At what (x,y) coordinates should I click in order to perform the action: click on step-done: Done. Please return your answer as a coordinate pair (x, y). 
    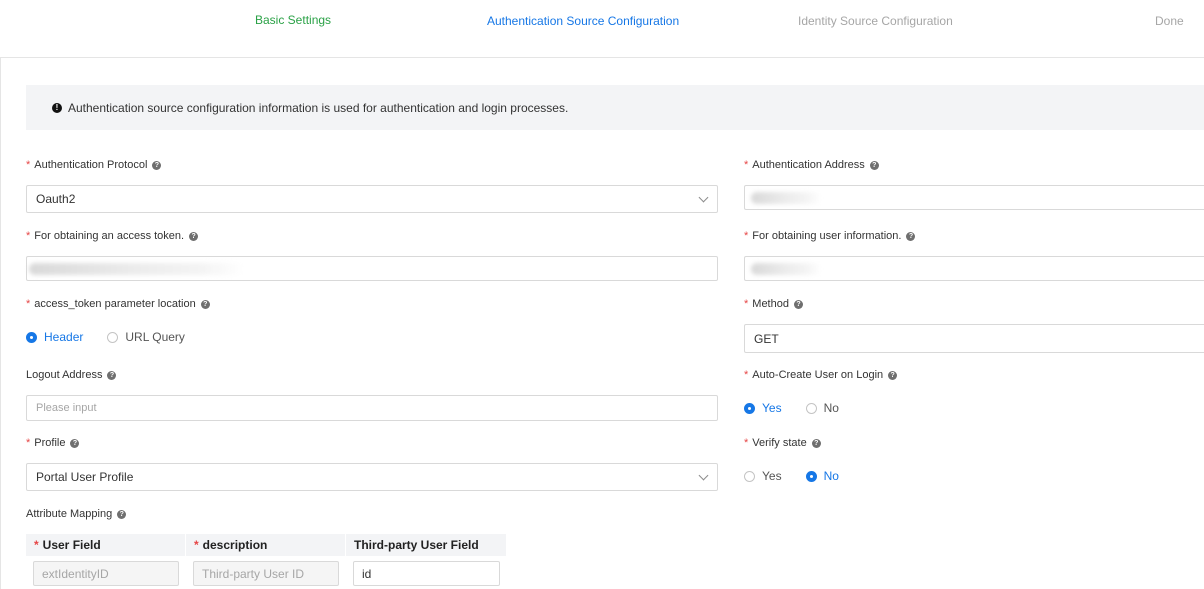
    Looking at the image, I should click on (1169, 21).